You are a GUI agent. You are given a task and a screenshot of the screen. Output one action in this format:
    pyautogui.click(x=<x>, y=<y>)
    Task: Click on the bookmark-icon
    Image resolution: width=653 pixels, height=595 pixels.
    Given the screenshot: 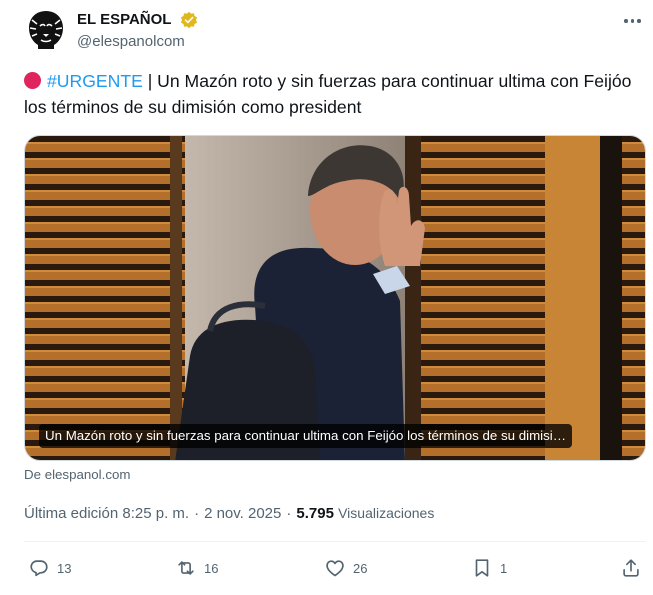 What is the action you would take?
    pyautogui.click(x=482, y=568)
    